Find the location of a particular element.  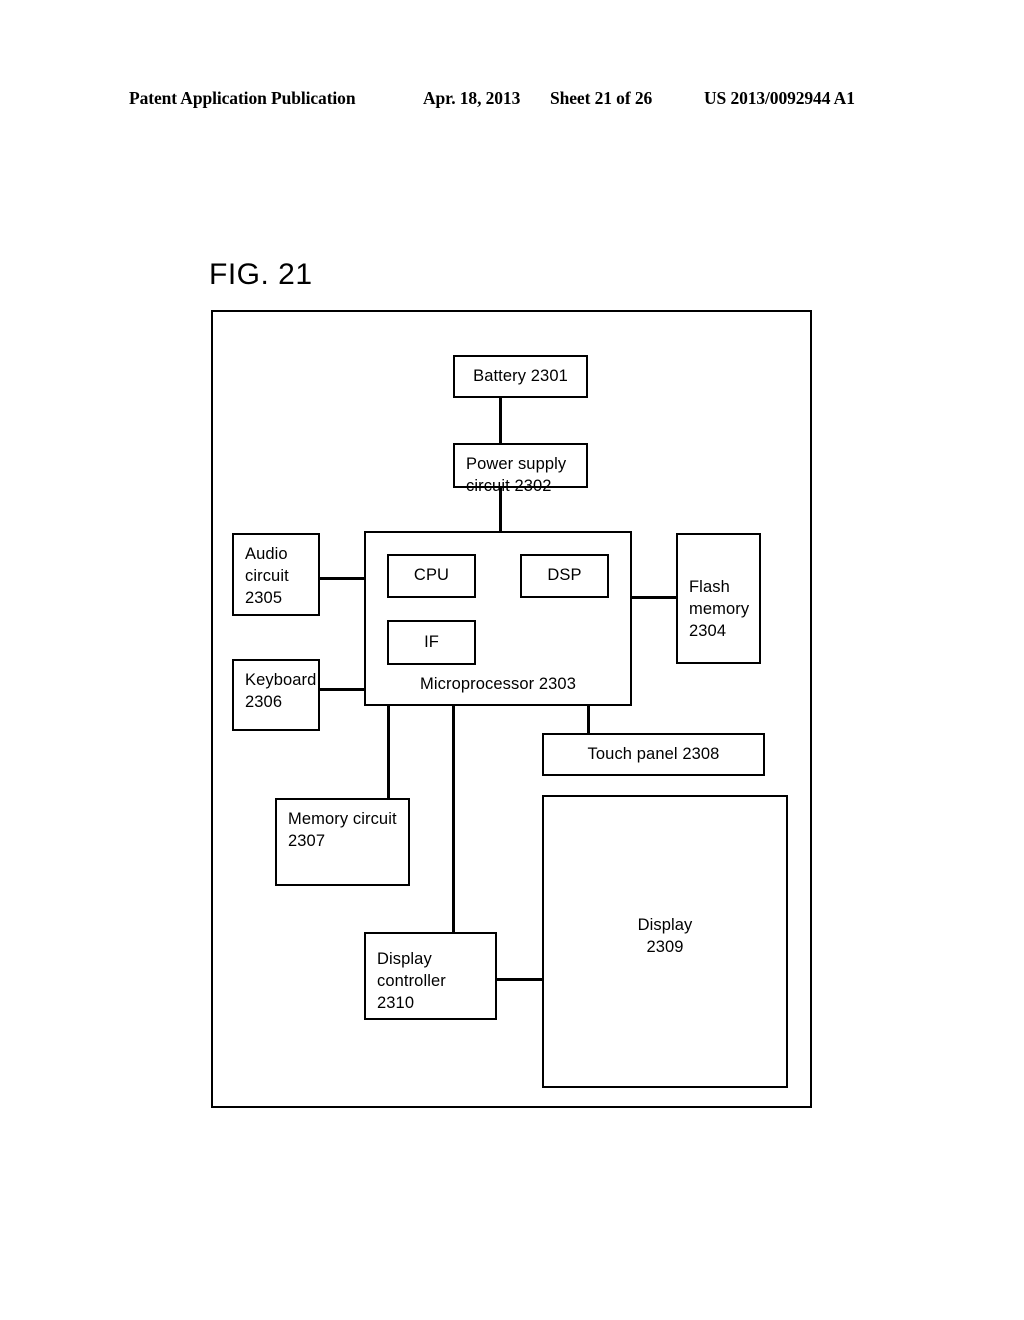

connector-display-controller-to-display is located at coordinates (519, 979).